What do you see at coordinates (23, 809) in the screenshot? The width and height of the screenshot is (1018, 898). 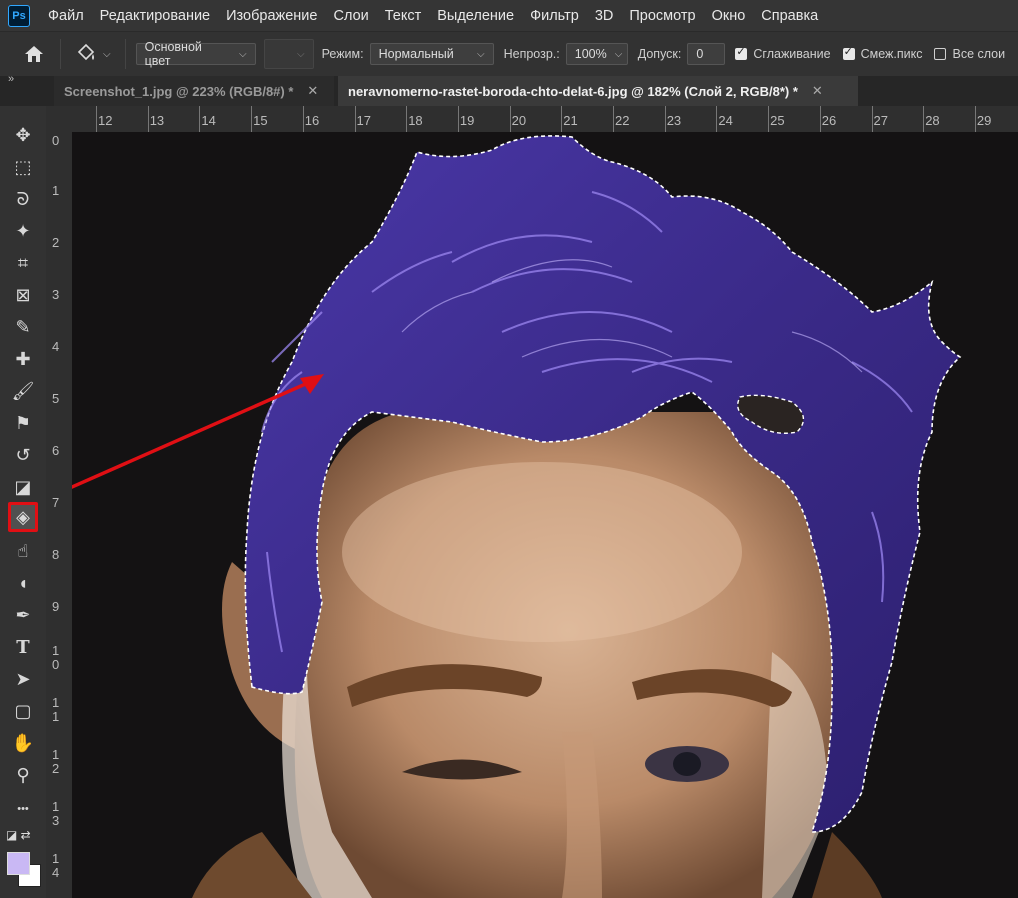 I see `more-tools: •••` at bounding box center [23, 809].